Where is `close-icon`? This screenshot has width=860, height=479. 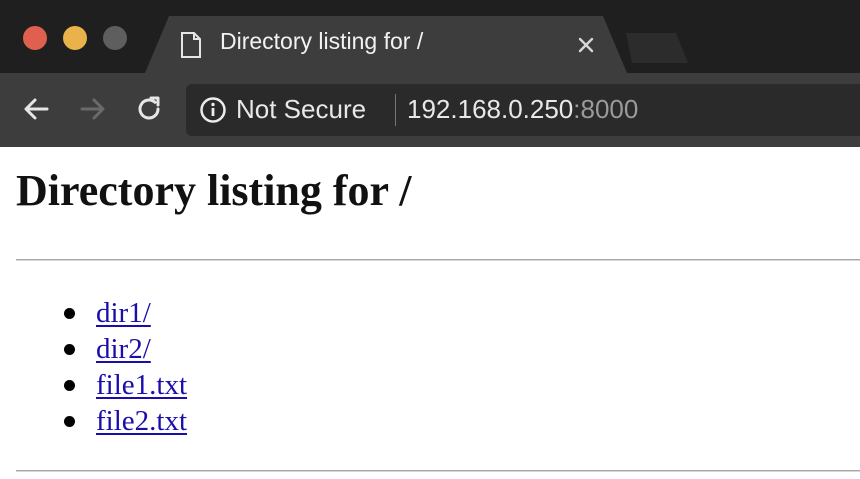 close-icon is located at coordinates (586, 45).